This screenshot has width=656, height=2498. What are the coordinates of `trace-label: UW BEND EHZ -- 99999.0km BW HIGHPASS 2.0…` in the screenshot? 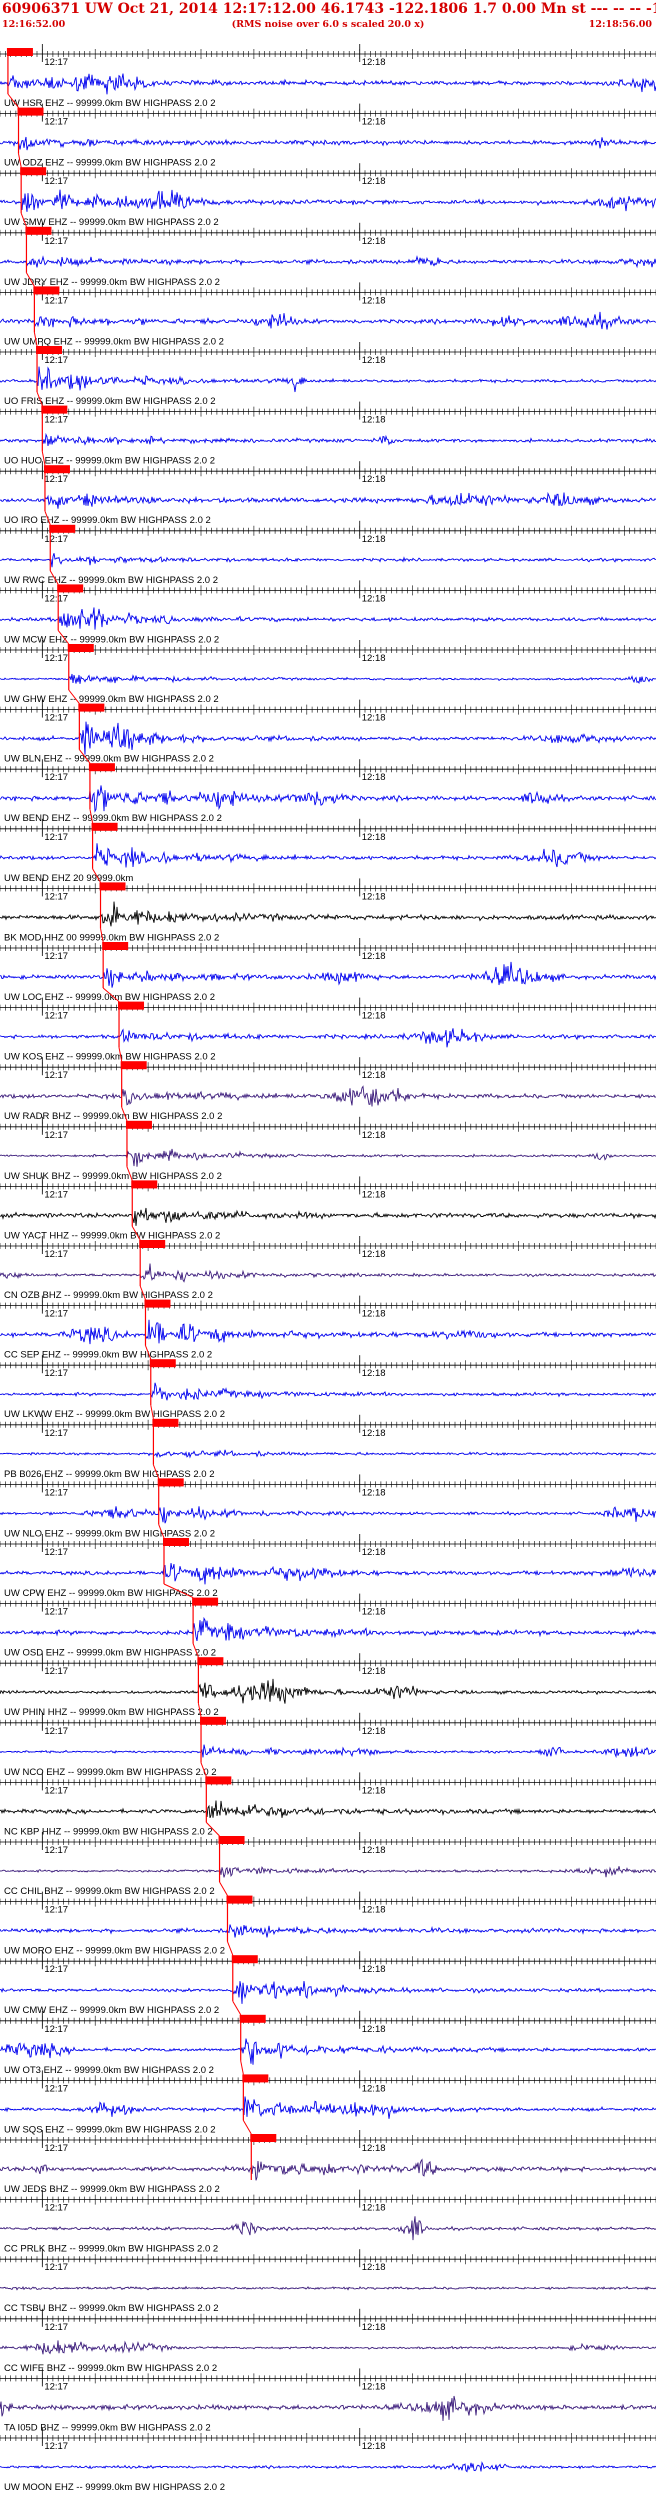 It's located at (113, 818).